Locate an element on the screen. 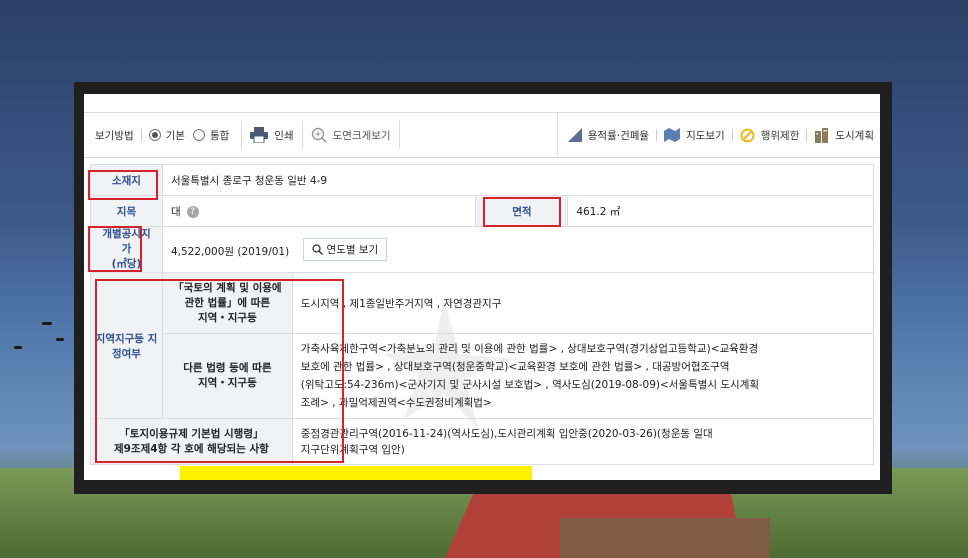 This screenshot has width=968, height=558. land-category-label: 지목 is located at coordinates (126, 211).